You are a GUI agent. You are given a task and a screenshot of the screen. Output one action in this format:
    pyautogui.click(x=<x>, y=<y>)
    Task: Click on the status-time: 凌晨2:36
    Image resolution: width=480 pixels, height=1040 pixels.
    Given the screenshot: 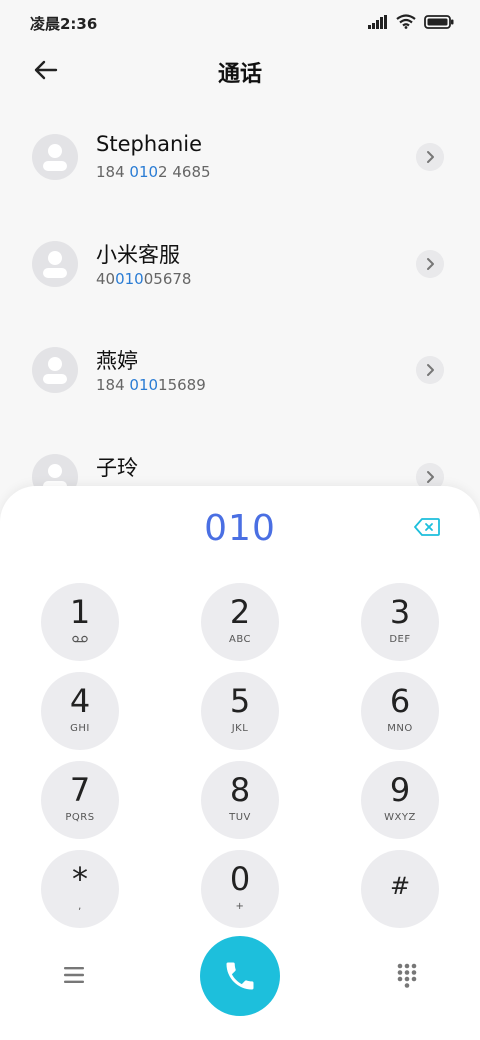 What is the action you would take?
    pyautogui.click(x=64, y=24)
    